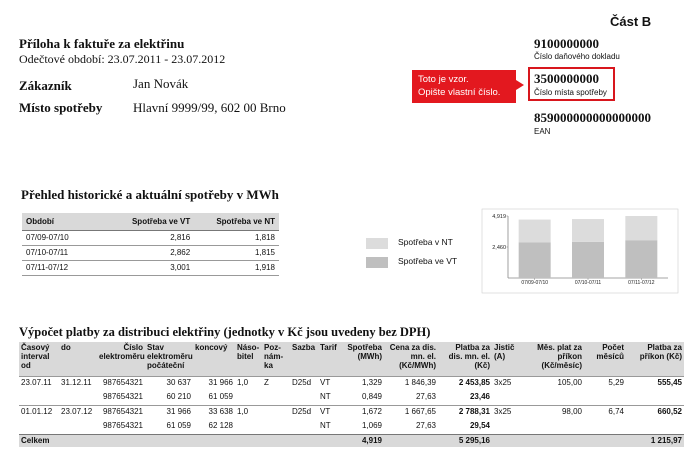 The height and width of the screenshot is (461, 699). Describe the element at coordinates (39, 382) in the screenshot. I see `calc-cell: 23.07.11` at that location.